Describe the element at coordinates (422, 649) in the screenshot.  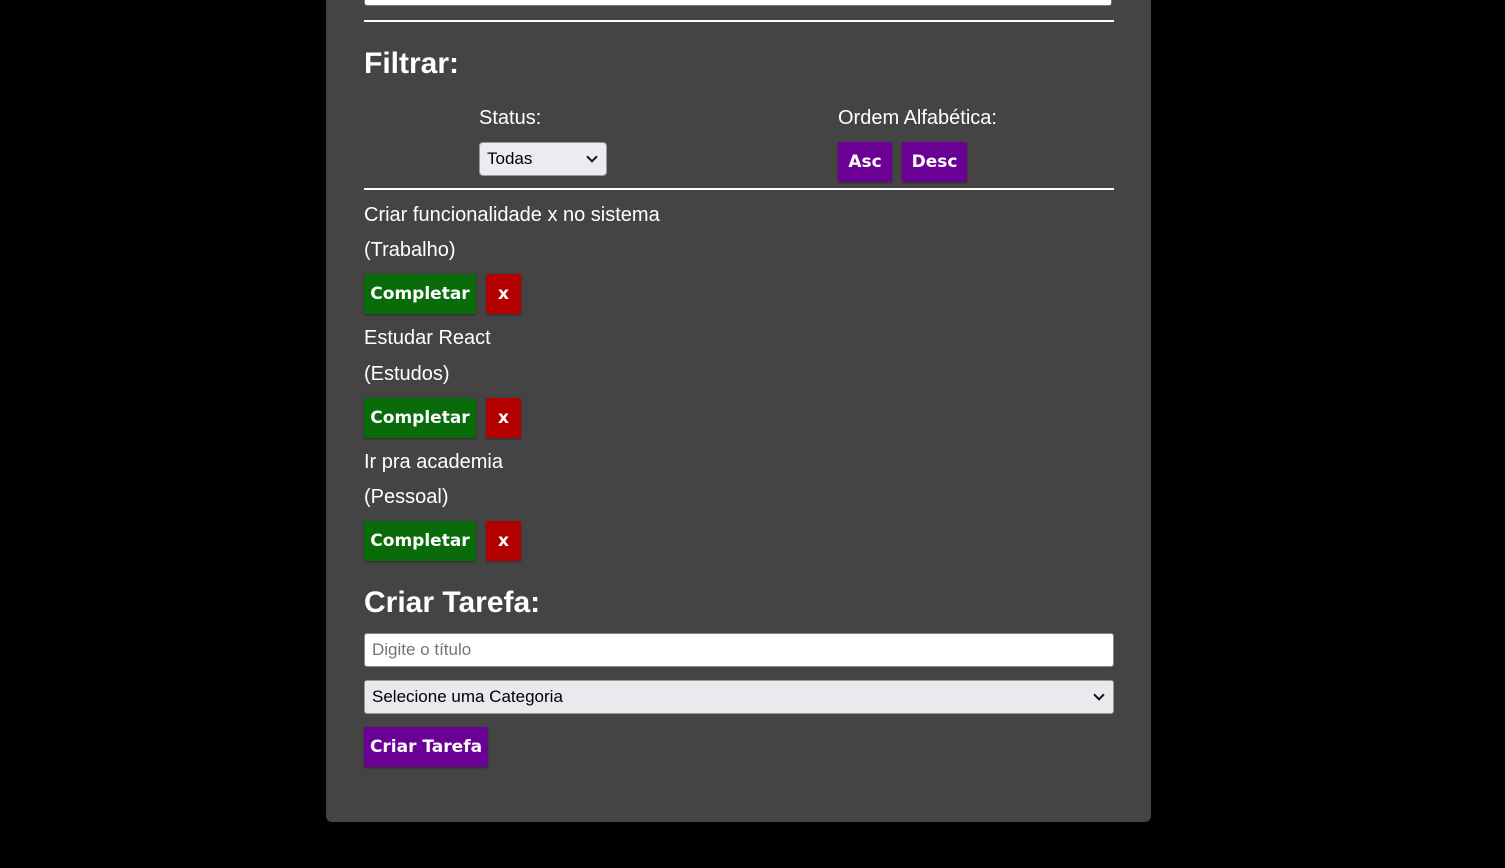
I see `task-title-placeholder: Digite o título` at that location.